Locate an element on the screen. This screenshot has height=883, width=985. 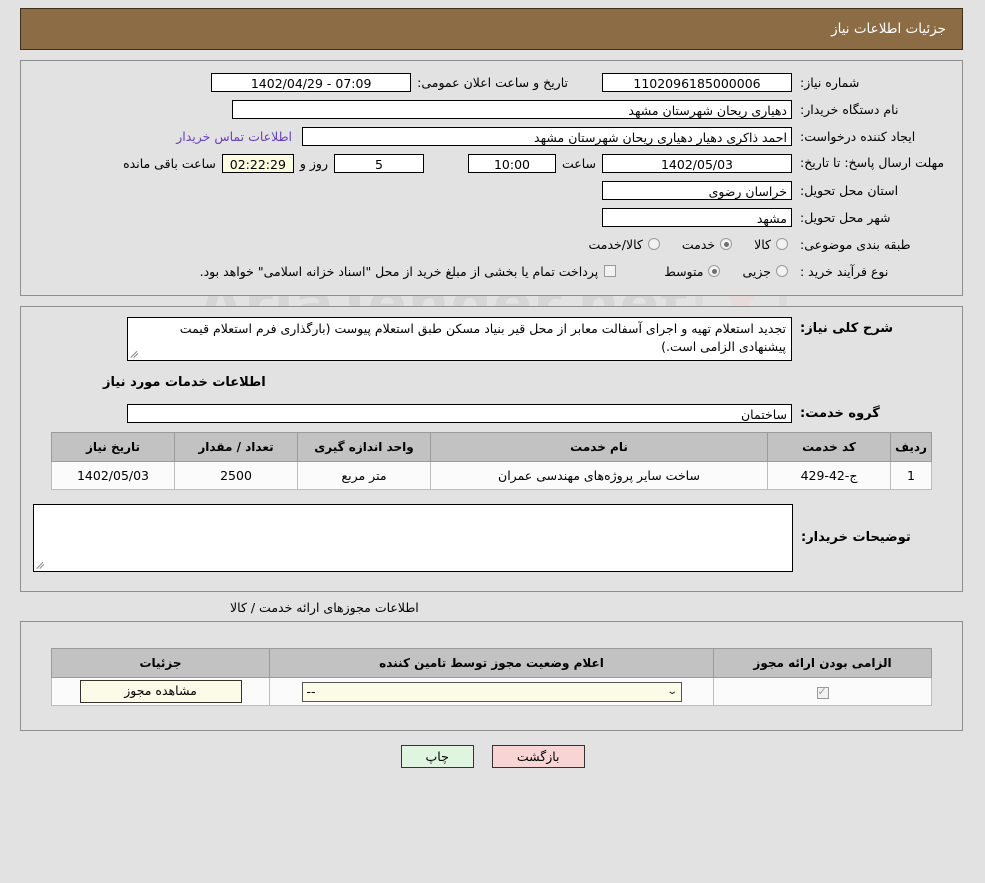
deadline-label: مهلت ارسال پاسخ: تا تاریخ: is located at coordinates (872, 162).